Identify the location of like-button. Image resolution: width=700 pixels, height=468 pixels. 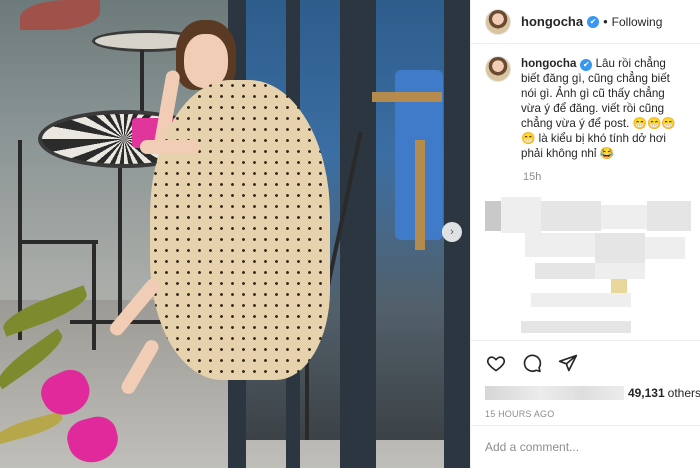
(496, 363).